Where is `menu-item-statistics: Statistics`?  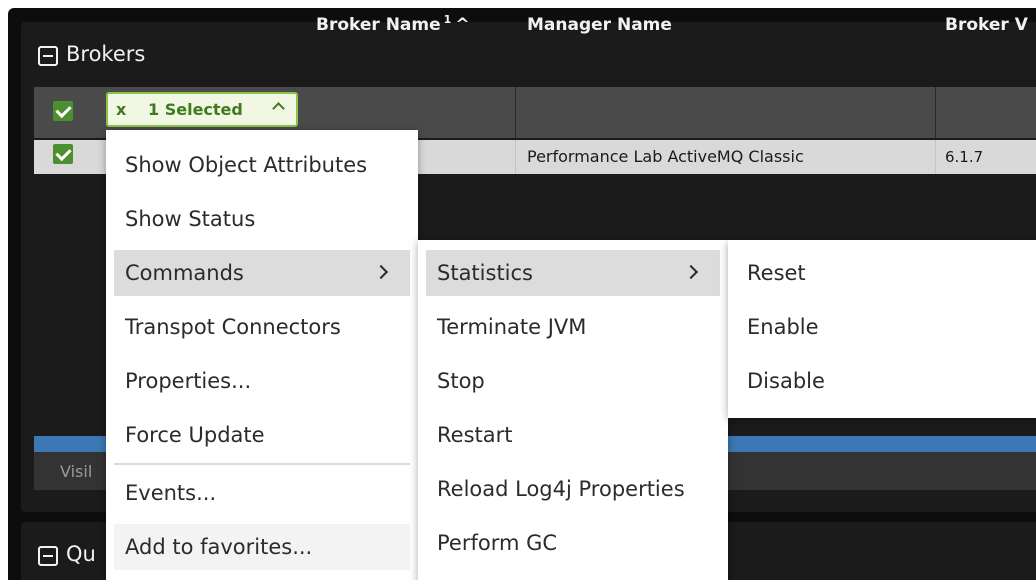 menu-item-statistics: Statistics is located at coordinates (573, 273).